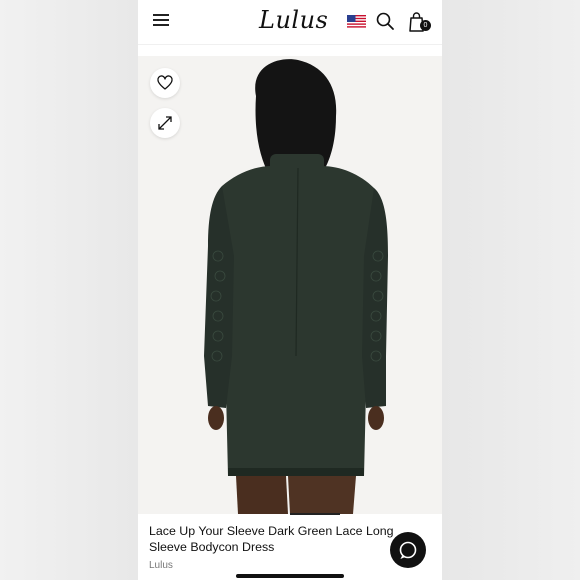 The image size is (580, 580). What do you see at coordinates (356, 22) in the screenshot?
I see `us-flag-icon` at bounding box center [356, 22].